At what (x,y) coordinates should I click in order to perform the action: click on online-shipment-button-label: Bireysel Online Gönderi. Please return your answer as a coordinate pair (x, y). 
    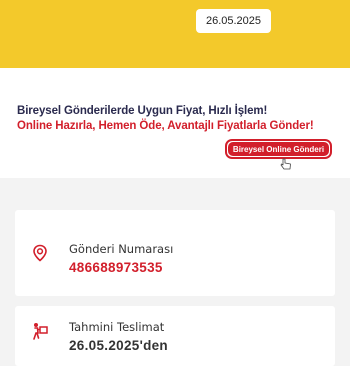
    Looking at the image, I should click on (278, 149).